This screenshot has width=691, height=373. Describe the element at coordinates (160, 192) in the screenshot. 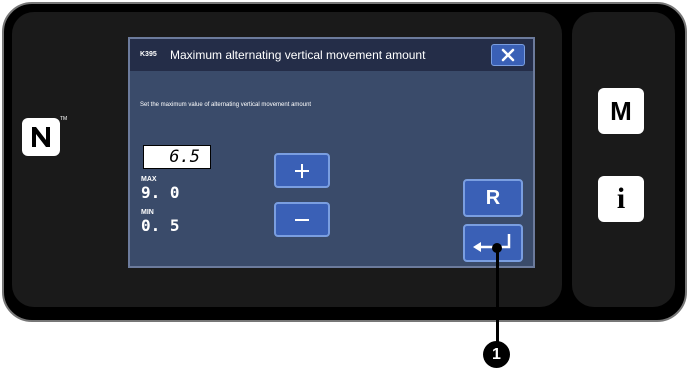

I see `max-value: 9. 0` at that location.